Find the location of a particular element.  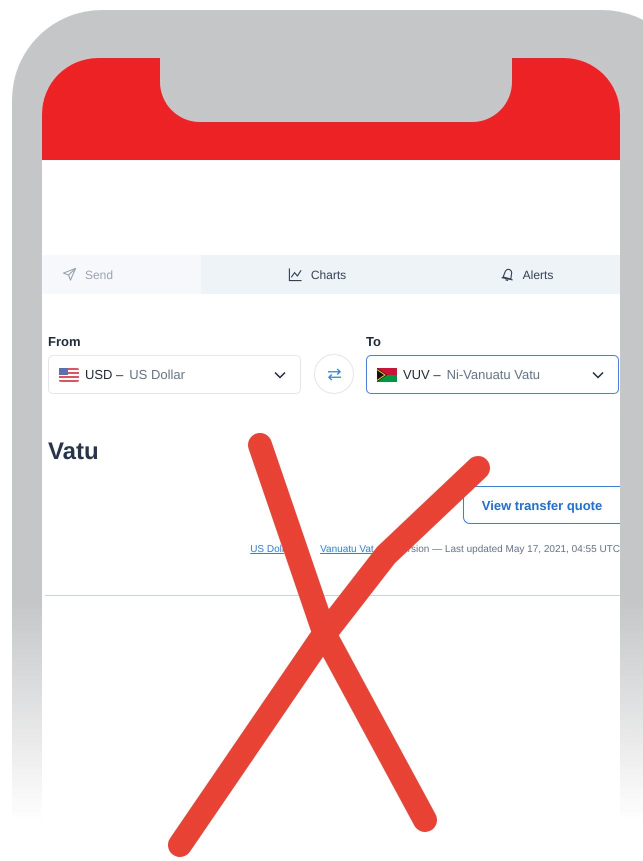

bell-icon is located at coordinates (507, 274).